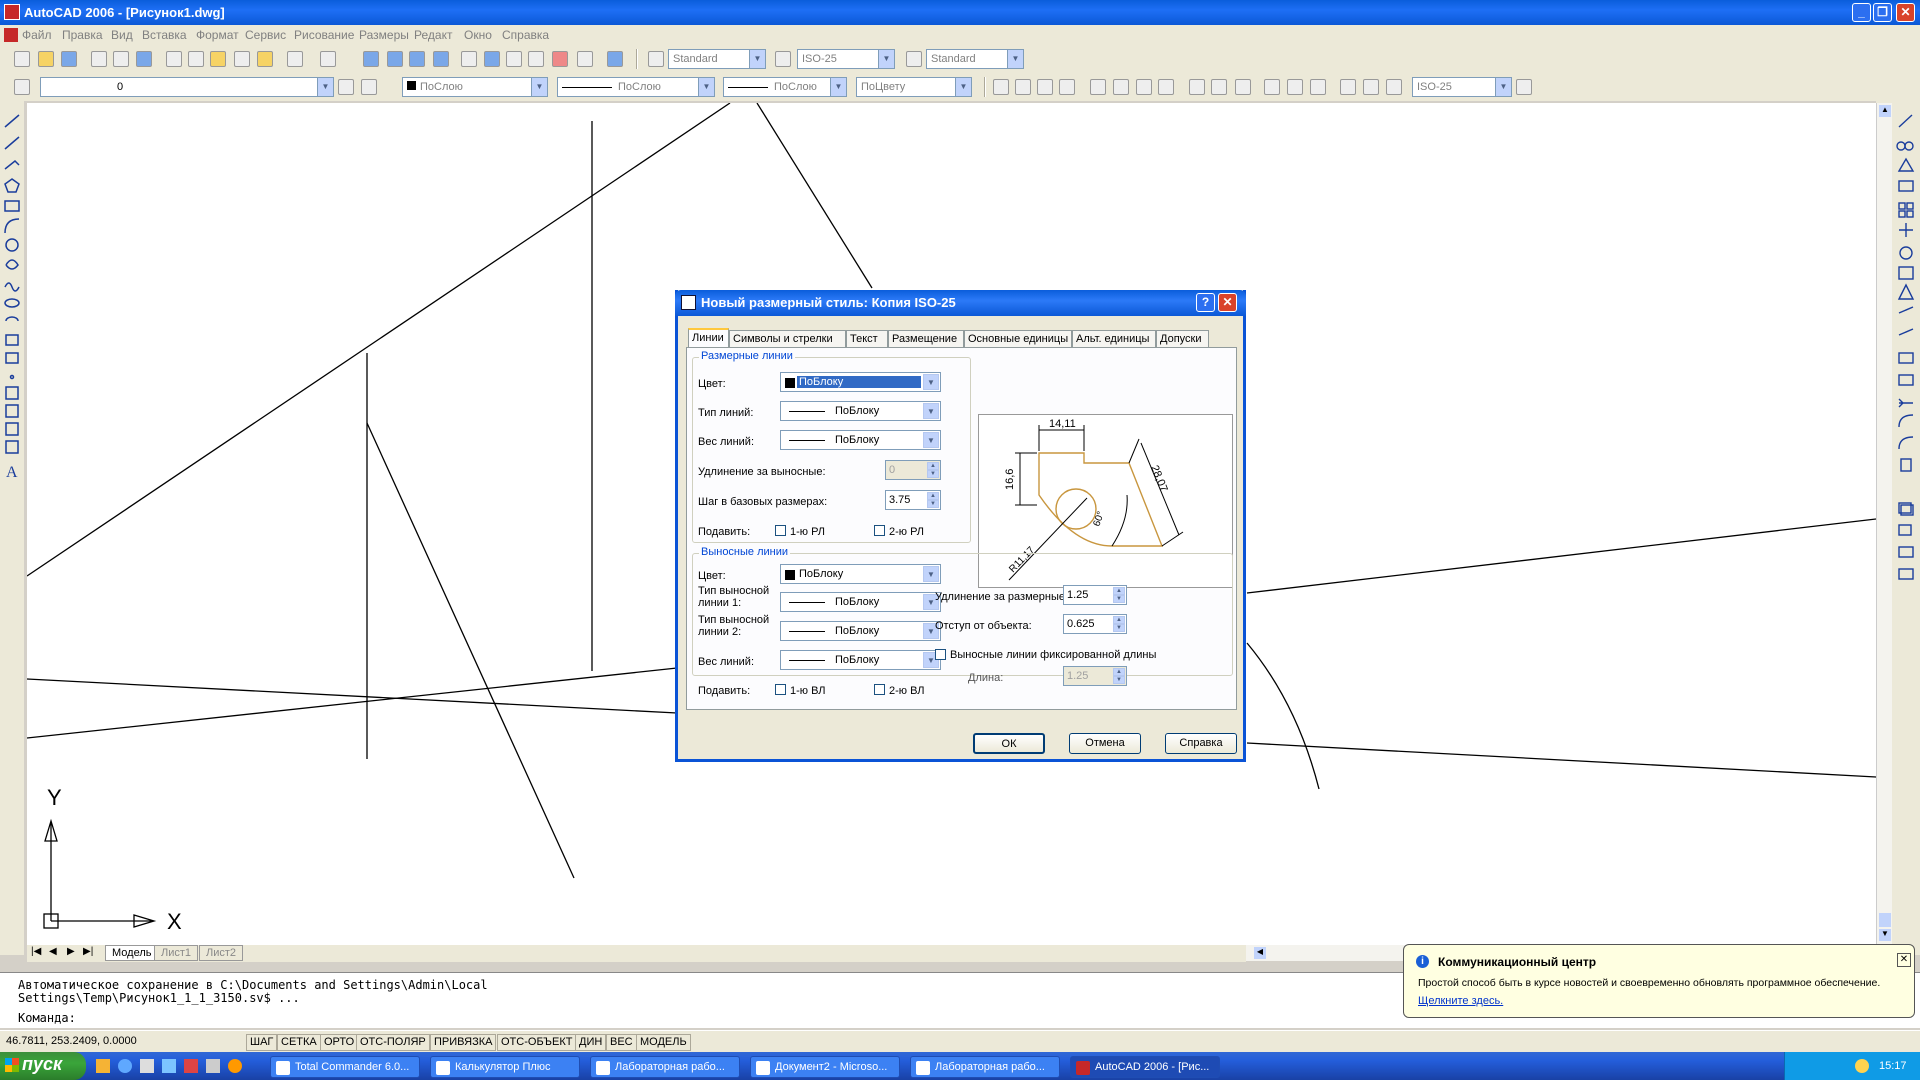 Image resolution: width=1920 pixels, height=1080 pixels. What do you see at coordinates (780, 689) in the screenshot?
I see `suppress-ext-line-1-checkbox` at bounding box center [780, 689].